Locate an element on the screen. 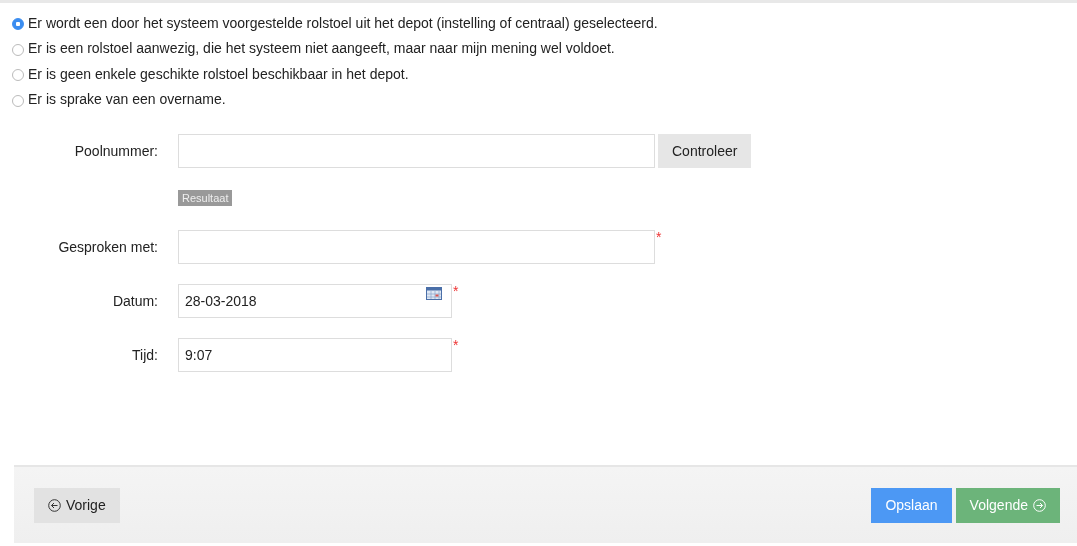 This screenshot has width=1077, height=546. field-label: Poolnummer: is located at coordinates (116, 151).